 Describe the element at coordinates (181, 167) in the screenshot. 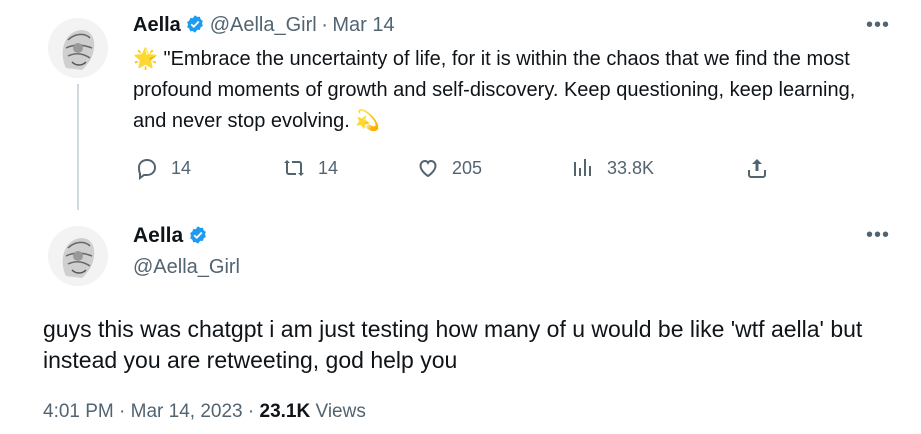

I see `reply-count: 14` at that location.